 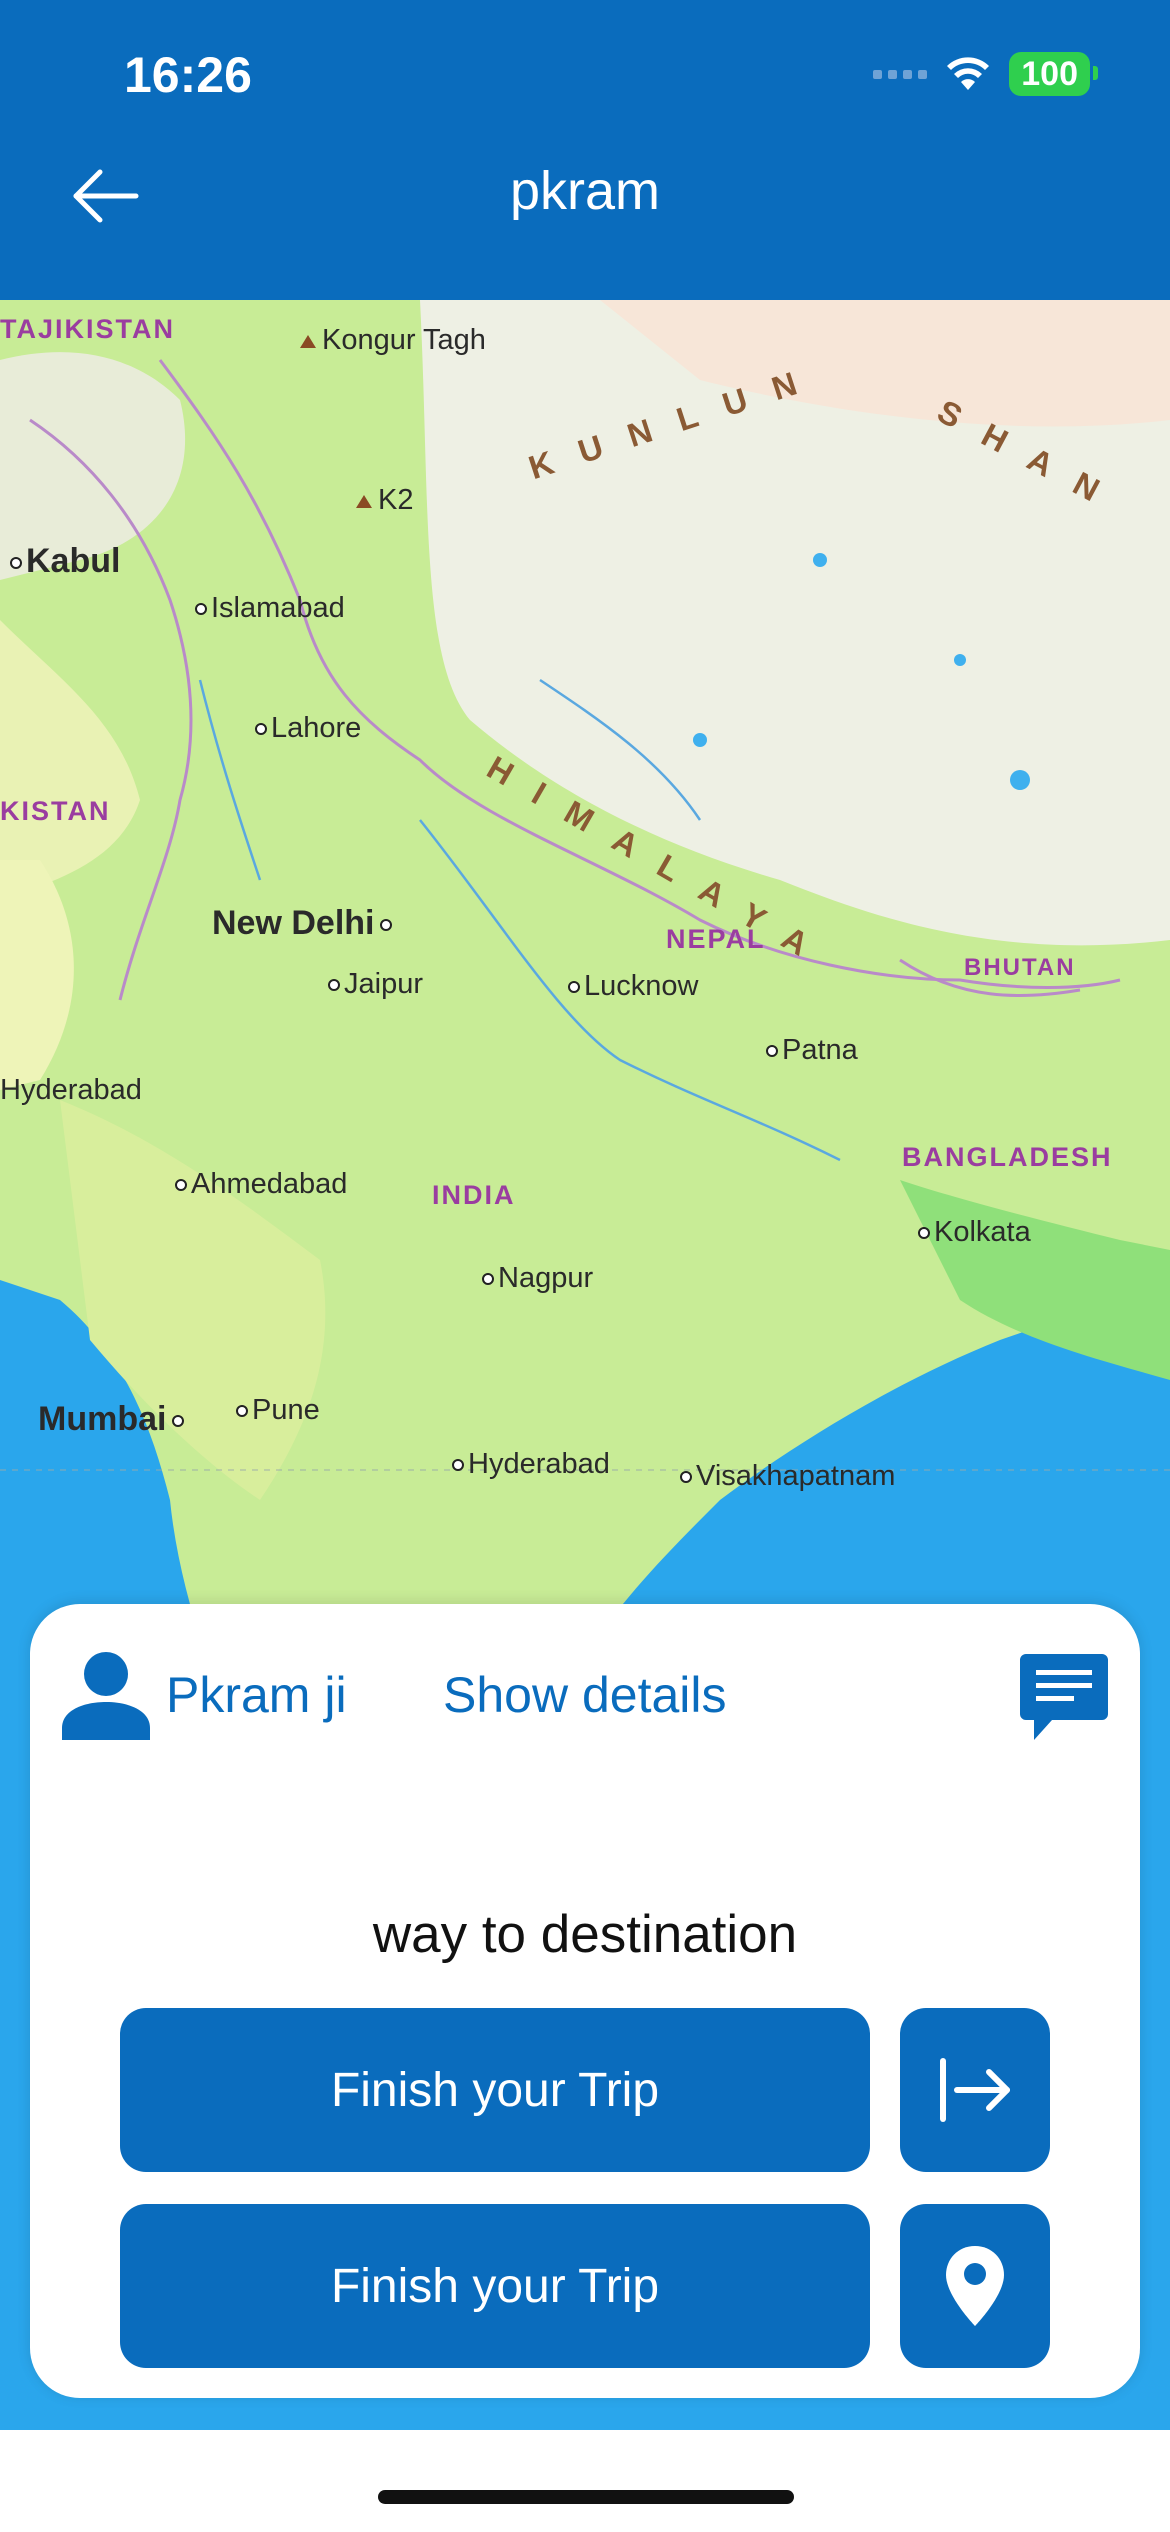 What do you see at coordinates (286, 1410) in the screenshot?
I see `map-label-pune-text: Pune` at bounding box center [286, 1410].